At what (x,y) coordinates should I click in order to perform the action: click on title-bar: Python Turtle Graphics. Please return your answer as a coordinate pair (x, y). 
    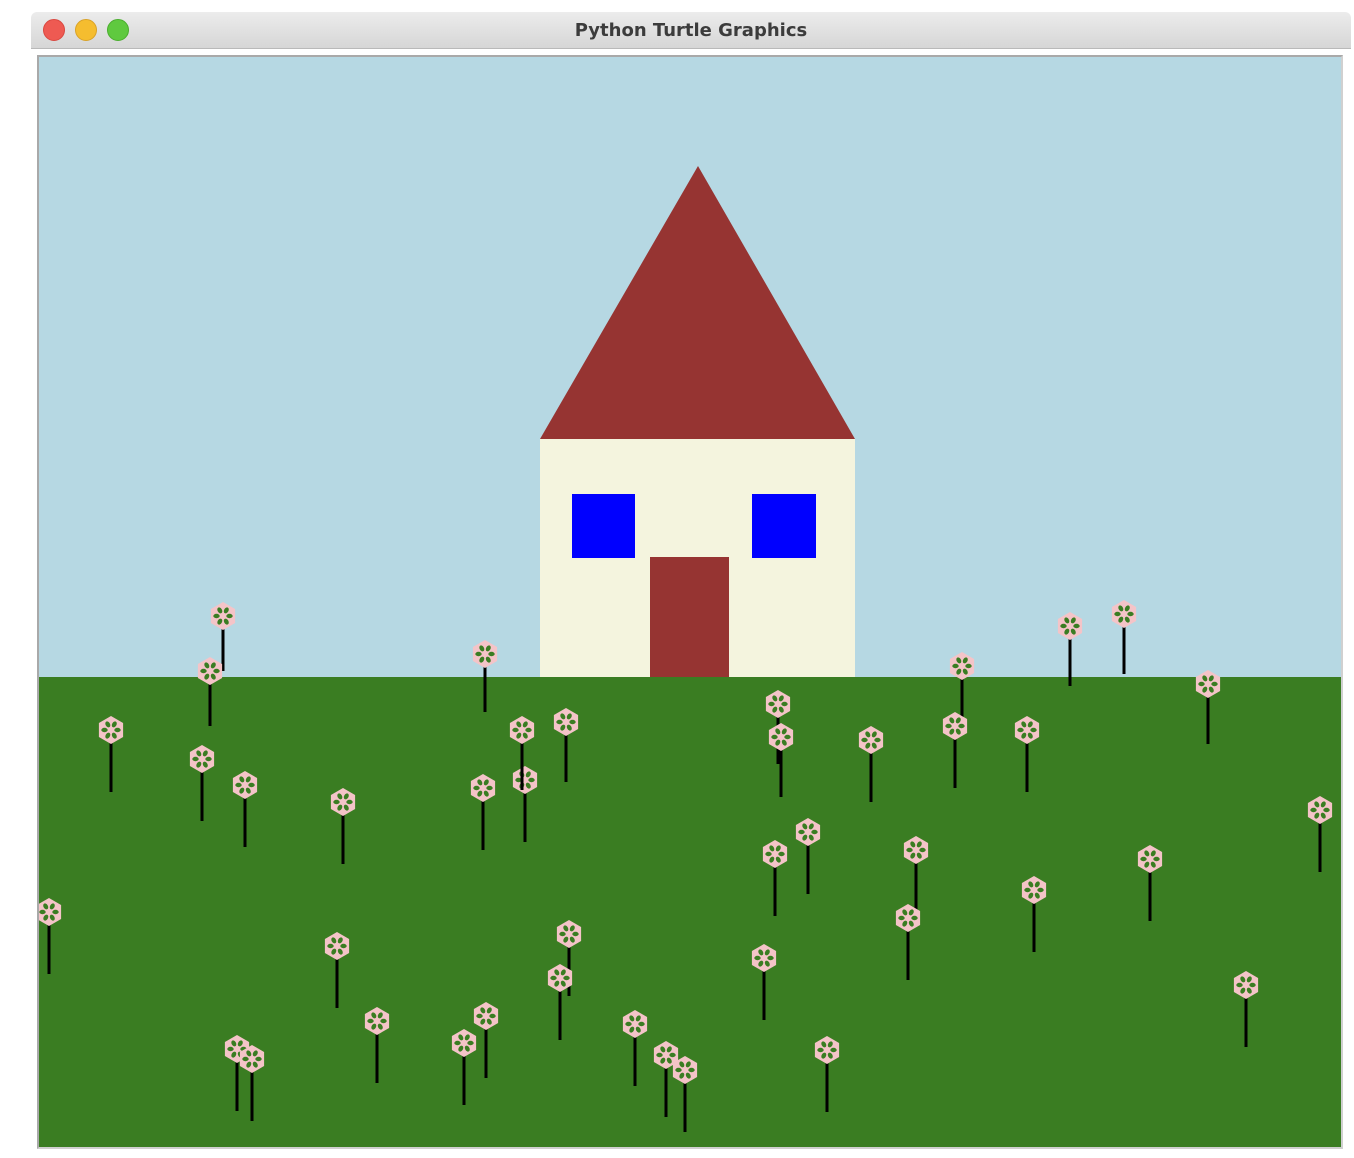
    Looking at the image, I should click on (691, 30).